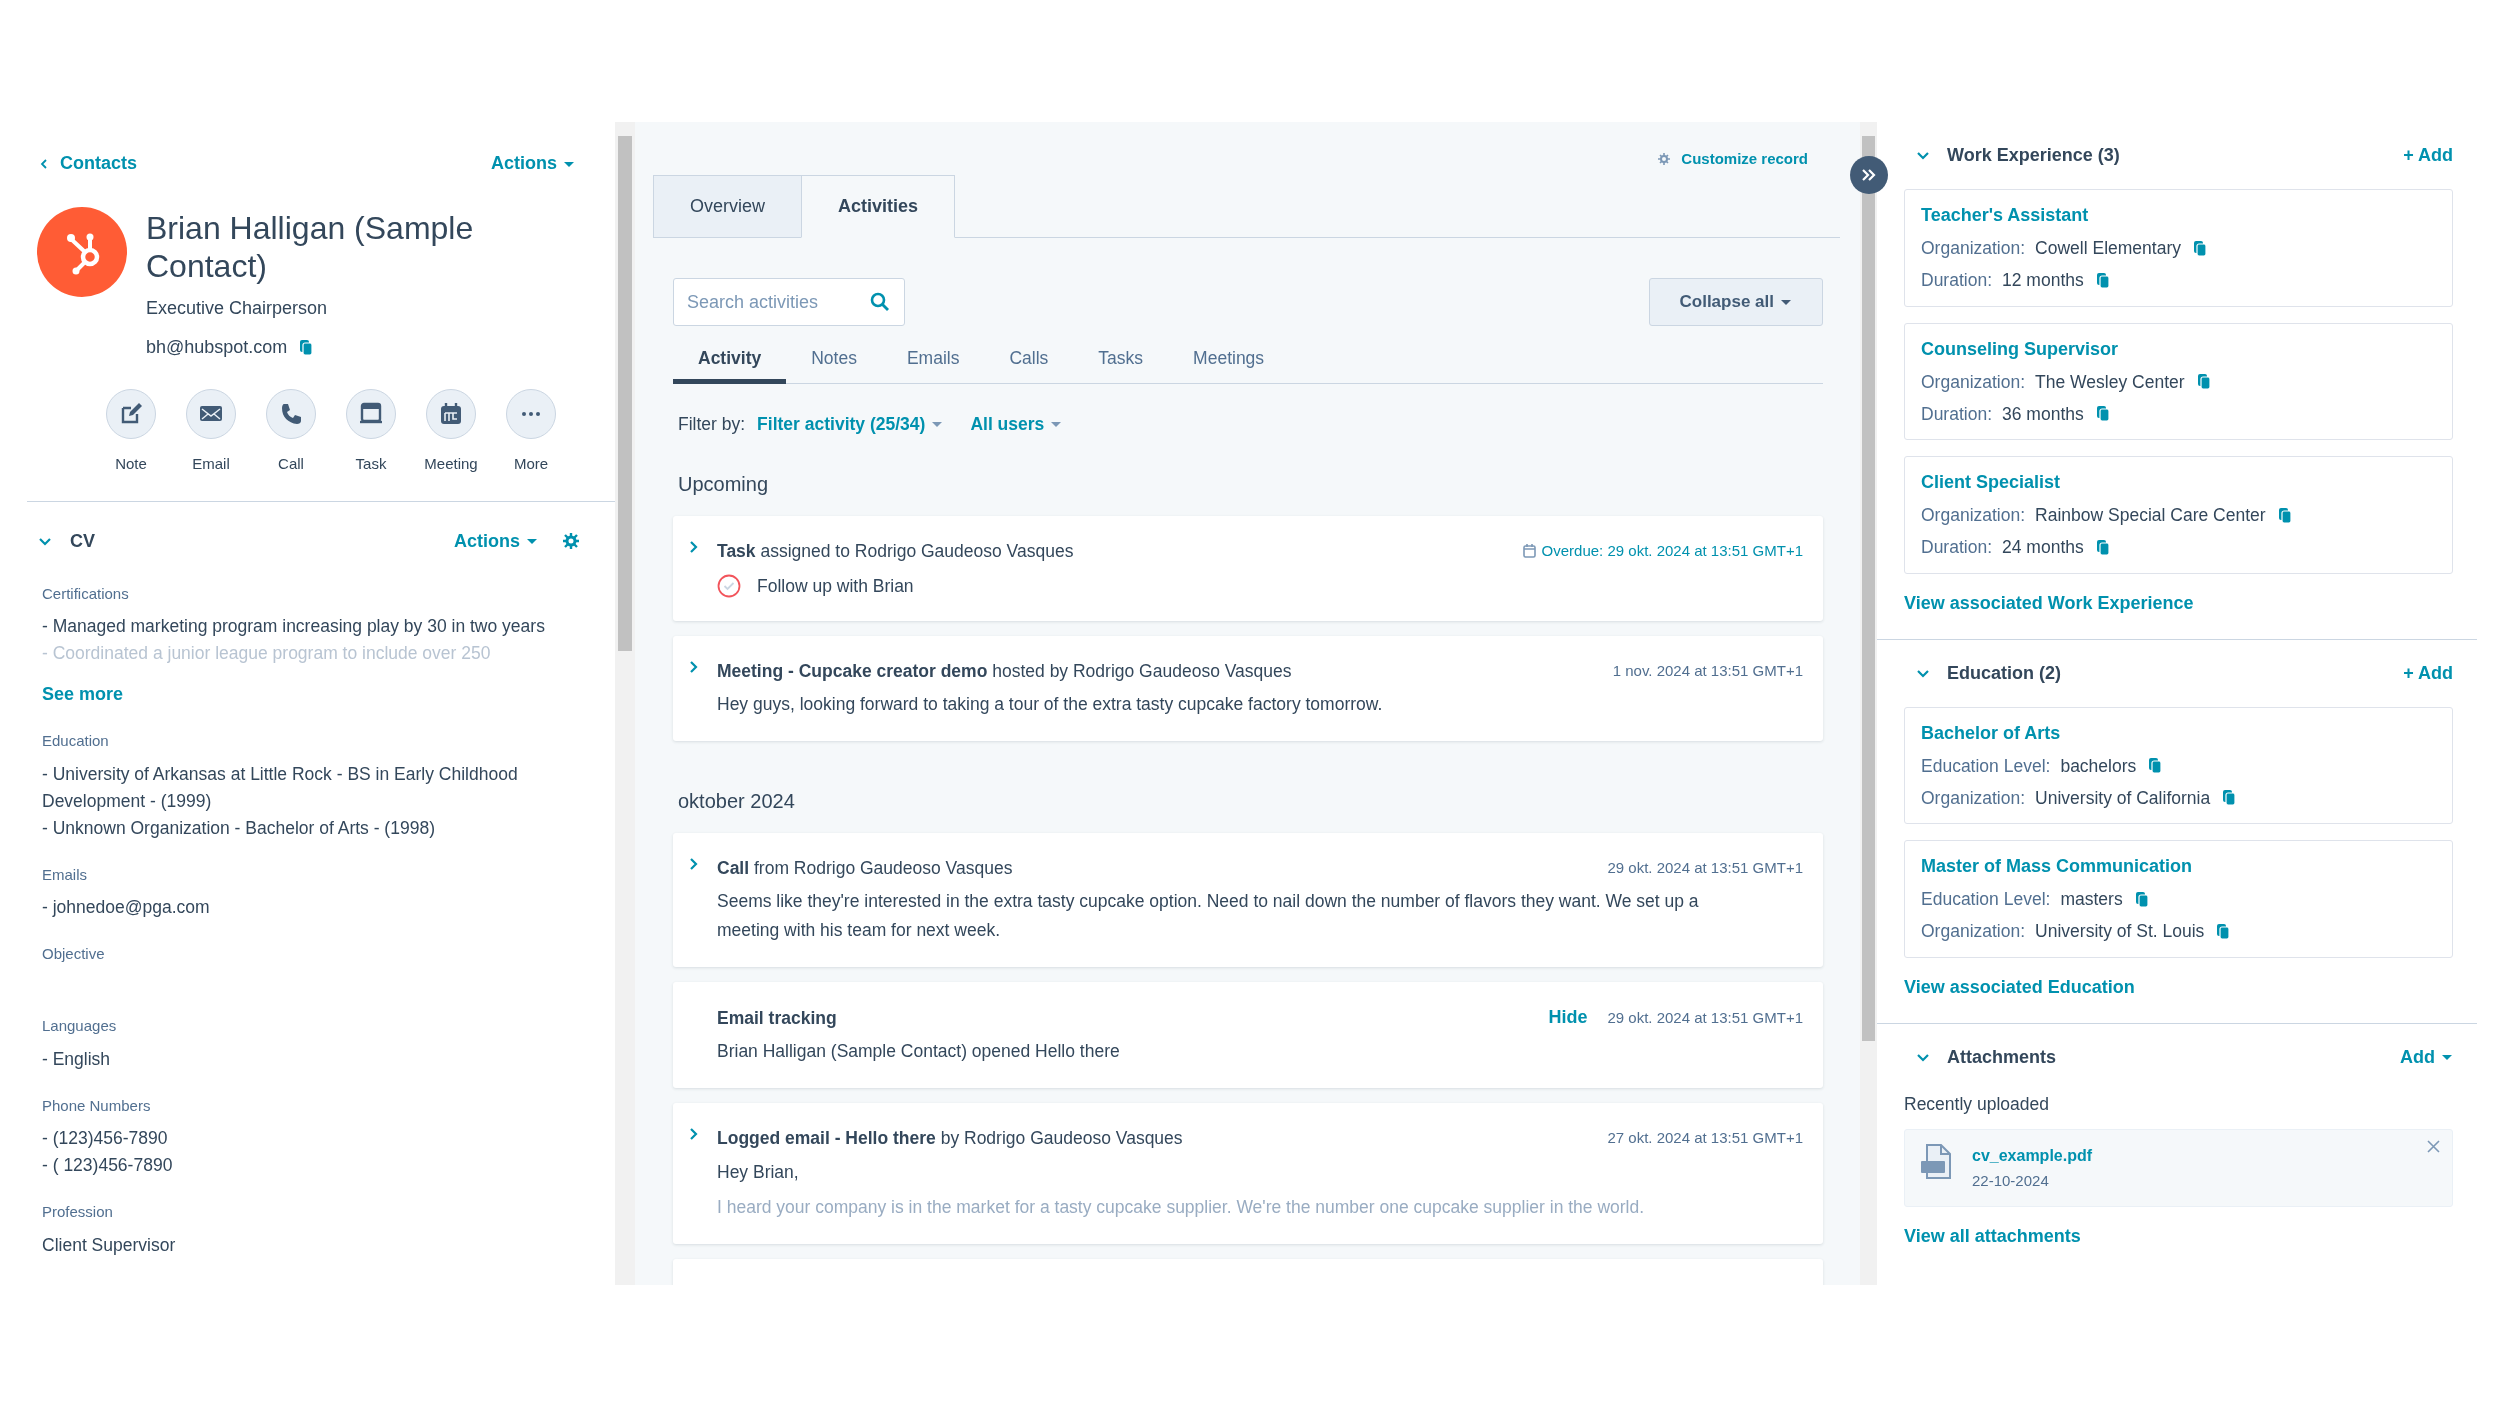  Describe the element at coordinates (1121, 361) in the screenshot. I see `activity-tab: Tasks` at that location.